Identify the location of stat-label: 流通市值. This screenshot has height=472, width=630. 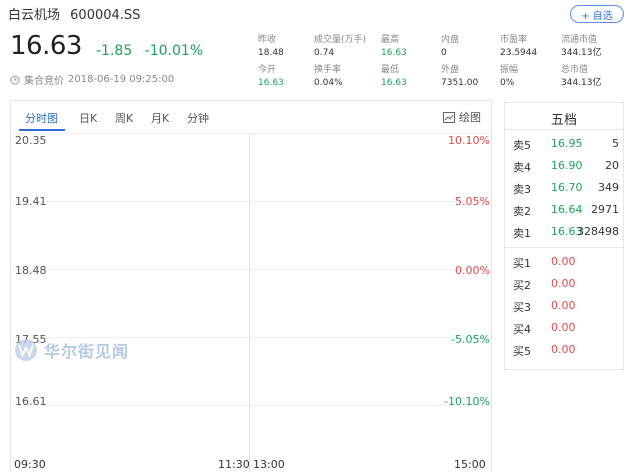
(579, 40).